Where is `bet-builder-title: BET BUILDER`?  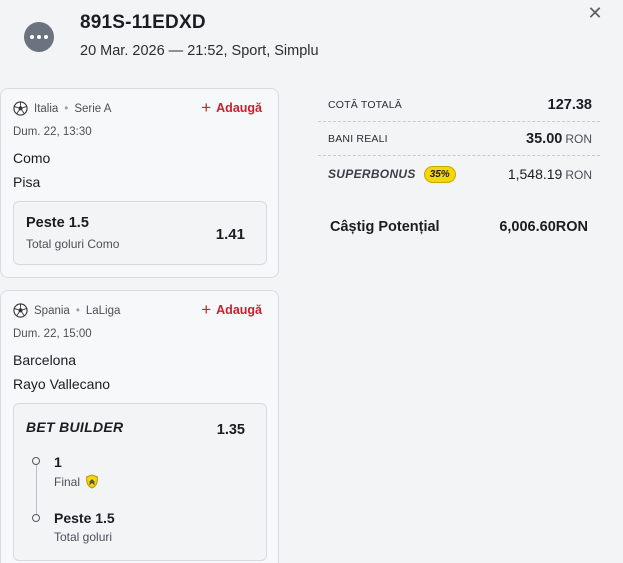 bet-builder-title: BET BUILDER is located at coordinates (75, 427).